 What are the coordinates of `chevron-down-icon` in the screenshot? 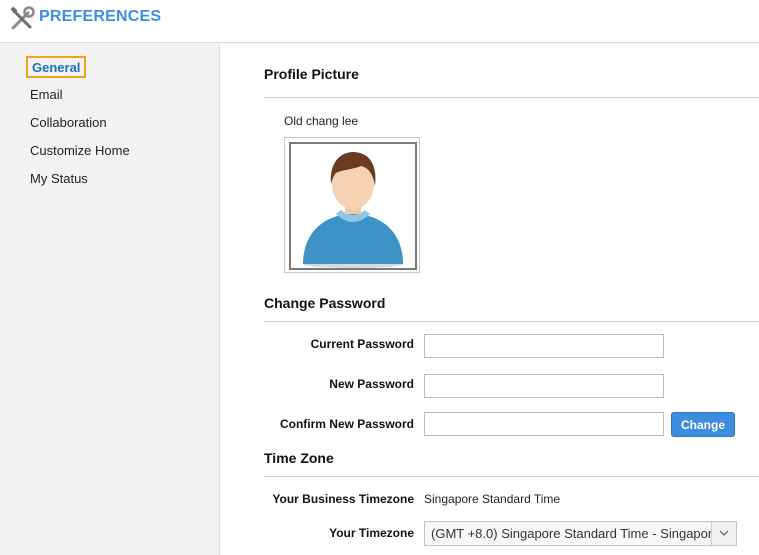 It's located at (723, 533).